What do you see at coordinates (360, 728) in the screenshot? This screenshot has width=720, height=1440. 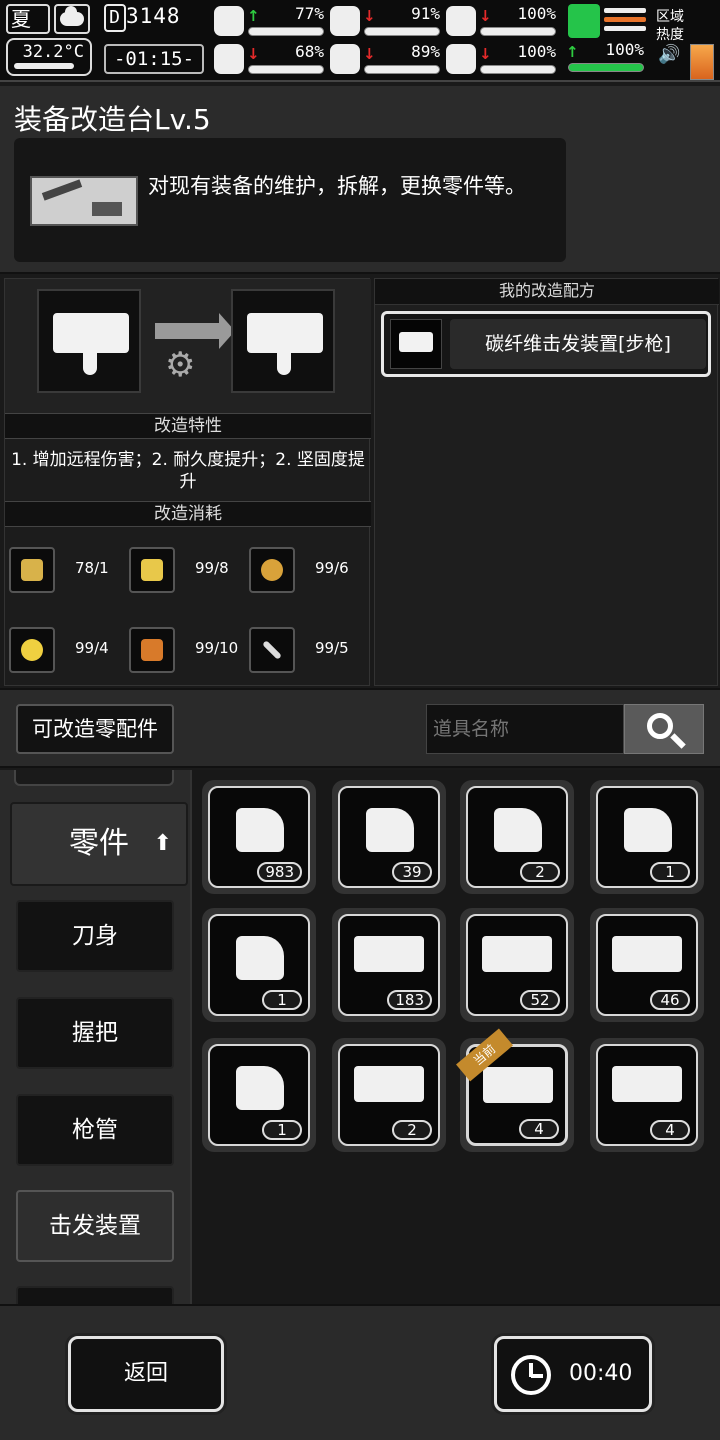 I see `parts-toolbar: 可改造零配件` at bounding box center [360, 728].